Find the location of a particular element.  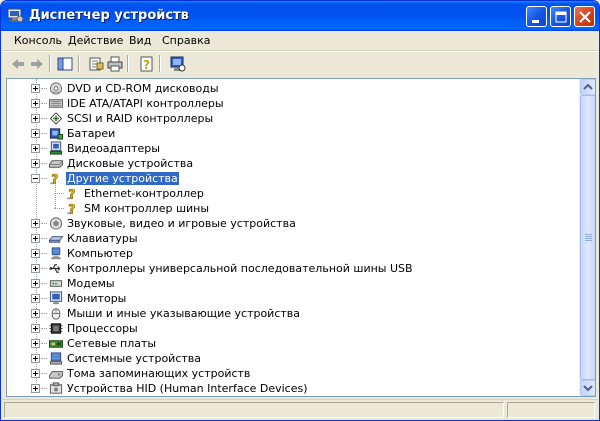

mouse-icon is located at coordinates (56, 313).